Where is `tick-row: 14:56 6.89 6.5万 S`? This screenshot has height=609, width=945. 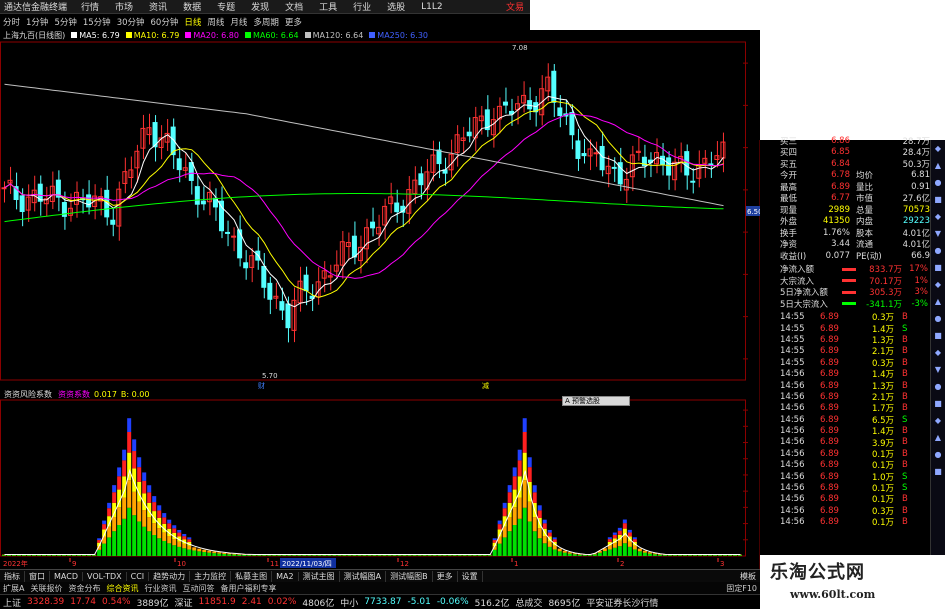
tick-row: 14:56 6.89 6.5万 S is located at coordinates (855, 420).